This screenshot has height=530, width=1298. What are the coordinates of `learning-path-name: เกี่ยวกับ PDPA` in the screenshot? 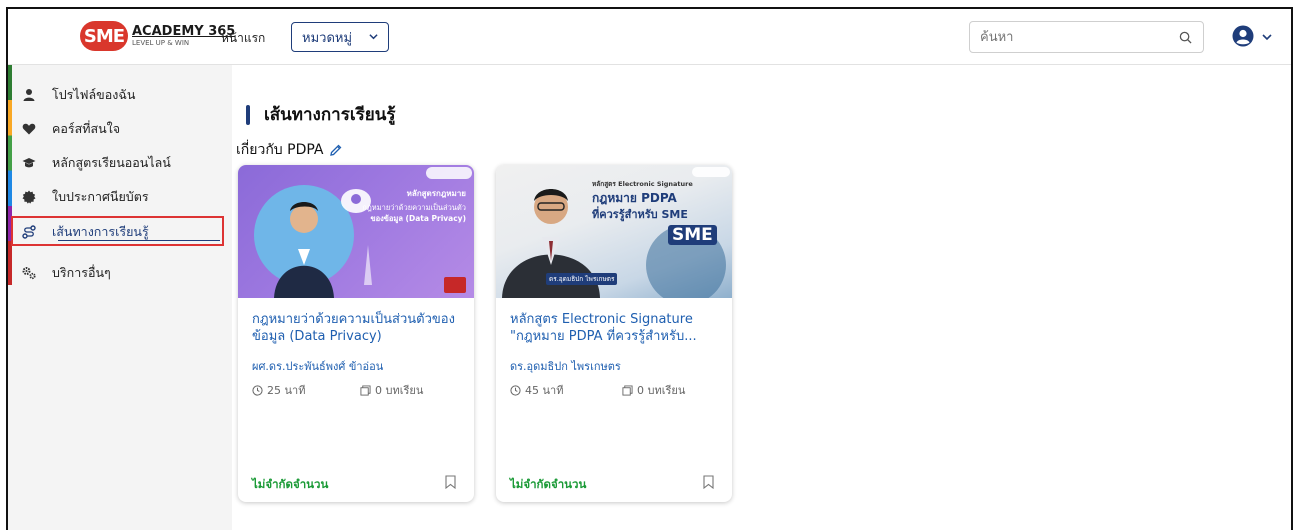 It's located at (289, 150).